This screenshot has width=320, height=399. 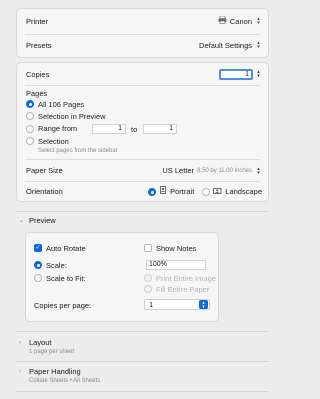 I want to click on copies-input: 1, so click(x=236, y=74).